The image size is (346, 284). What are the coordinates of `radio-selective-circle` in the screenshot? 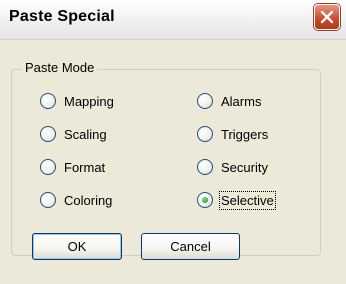 It's located at (205, 200).